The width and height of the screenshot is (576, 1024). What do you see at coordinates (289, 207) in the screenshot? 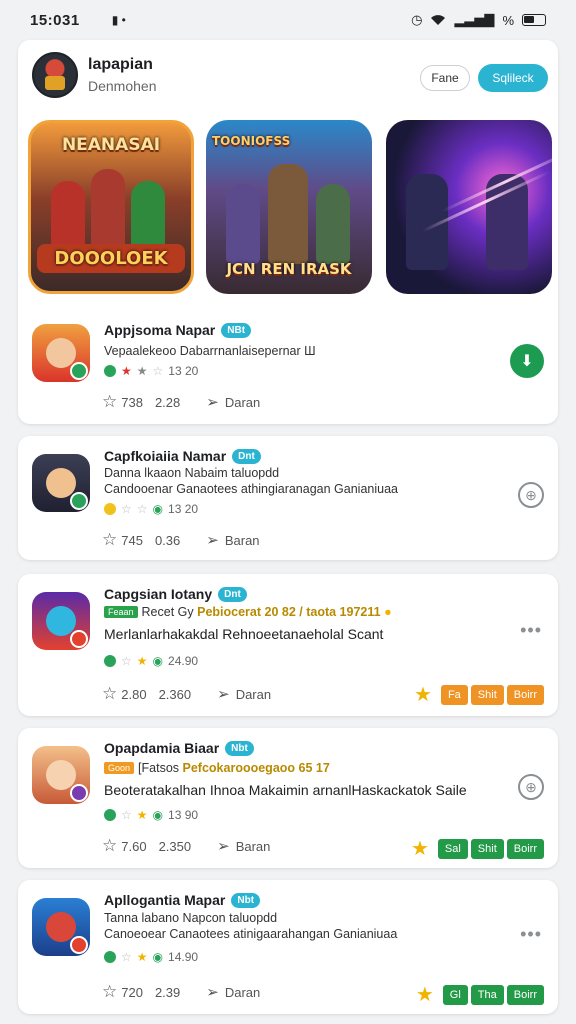
I see `banner-game-2: TOONIOFSS JCN REN IRASK` at bounding box center [289, 207].